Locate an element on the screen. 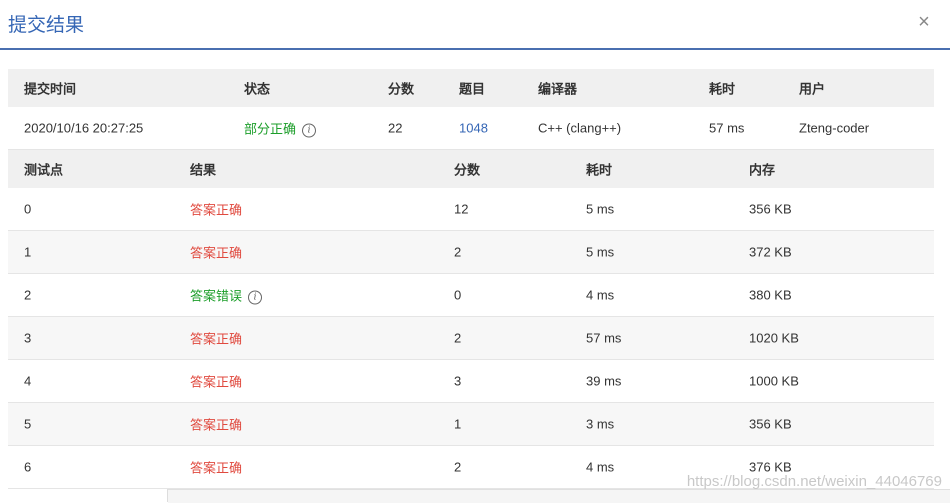 The height and width of the screenshot is (503, 950). dialog-title: 提交结果 is located at coordinates (46, 25).